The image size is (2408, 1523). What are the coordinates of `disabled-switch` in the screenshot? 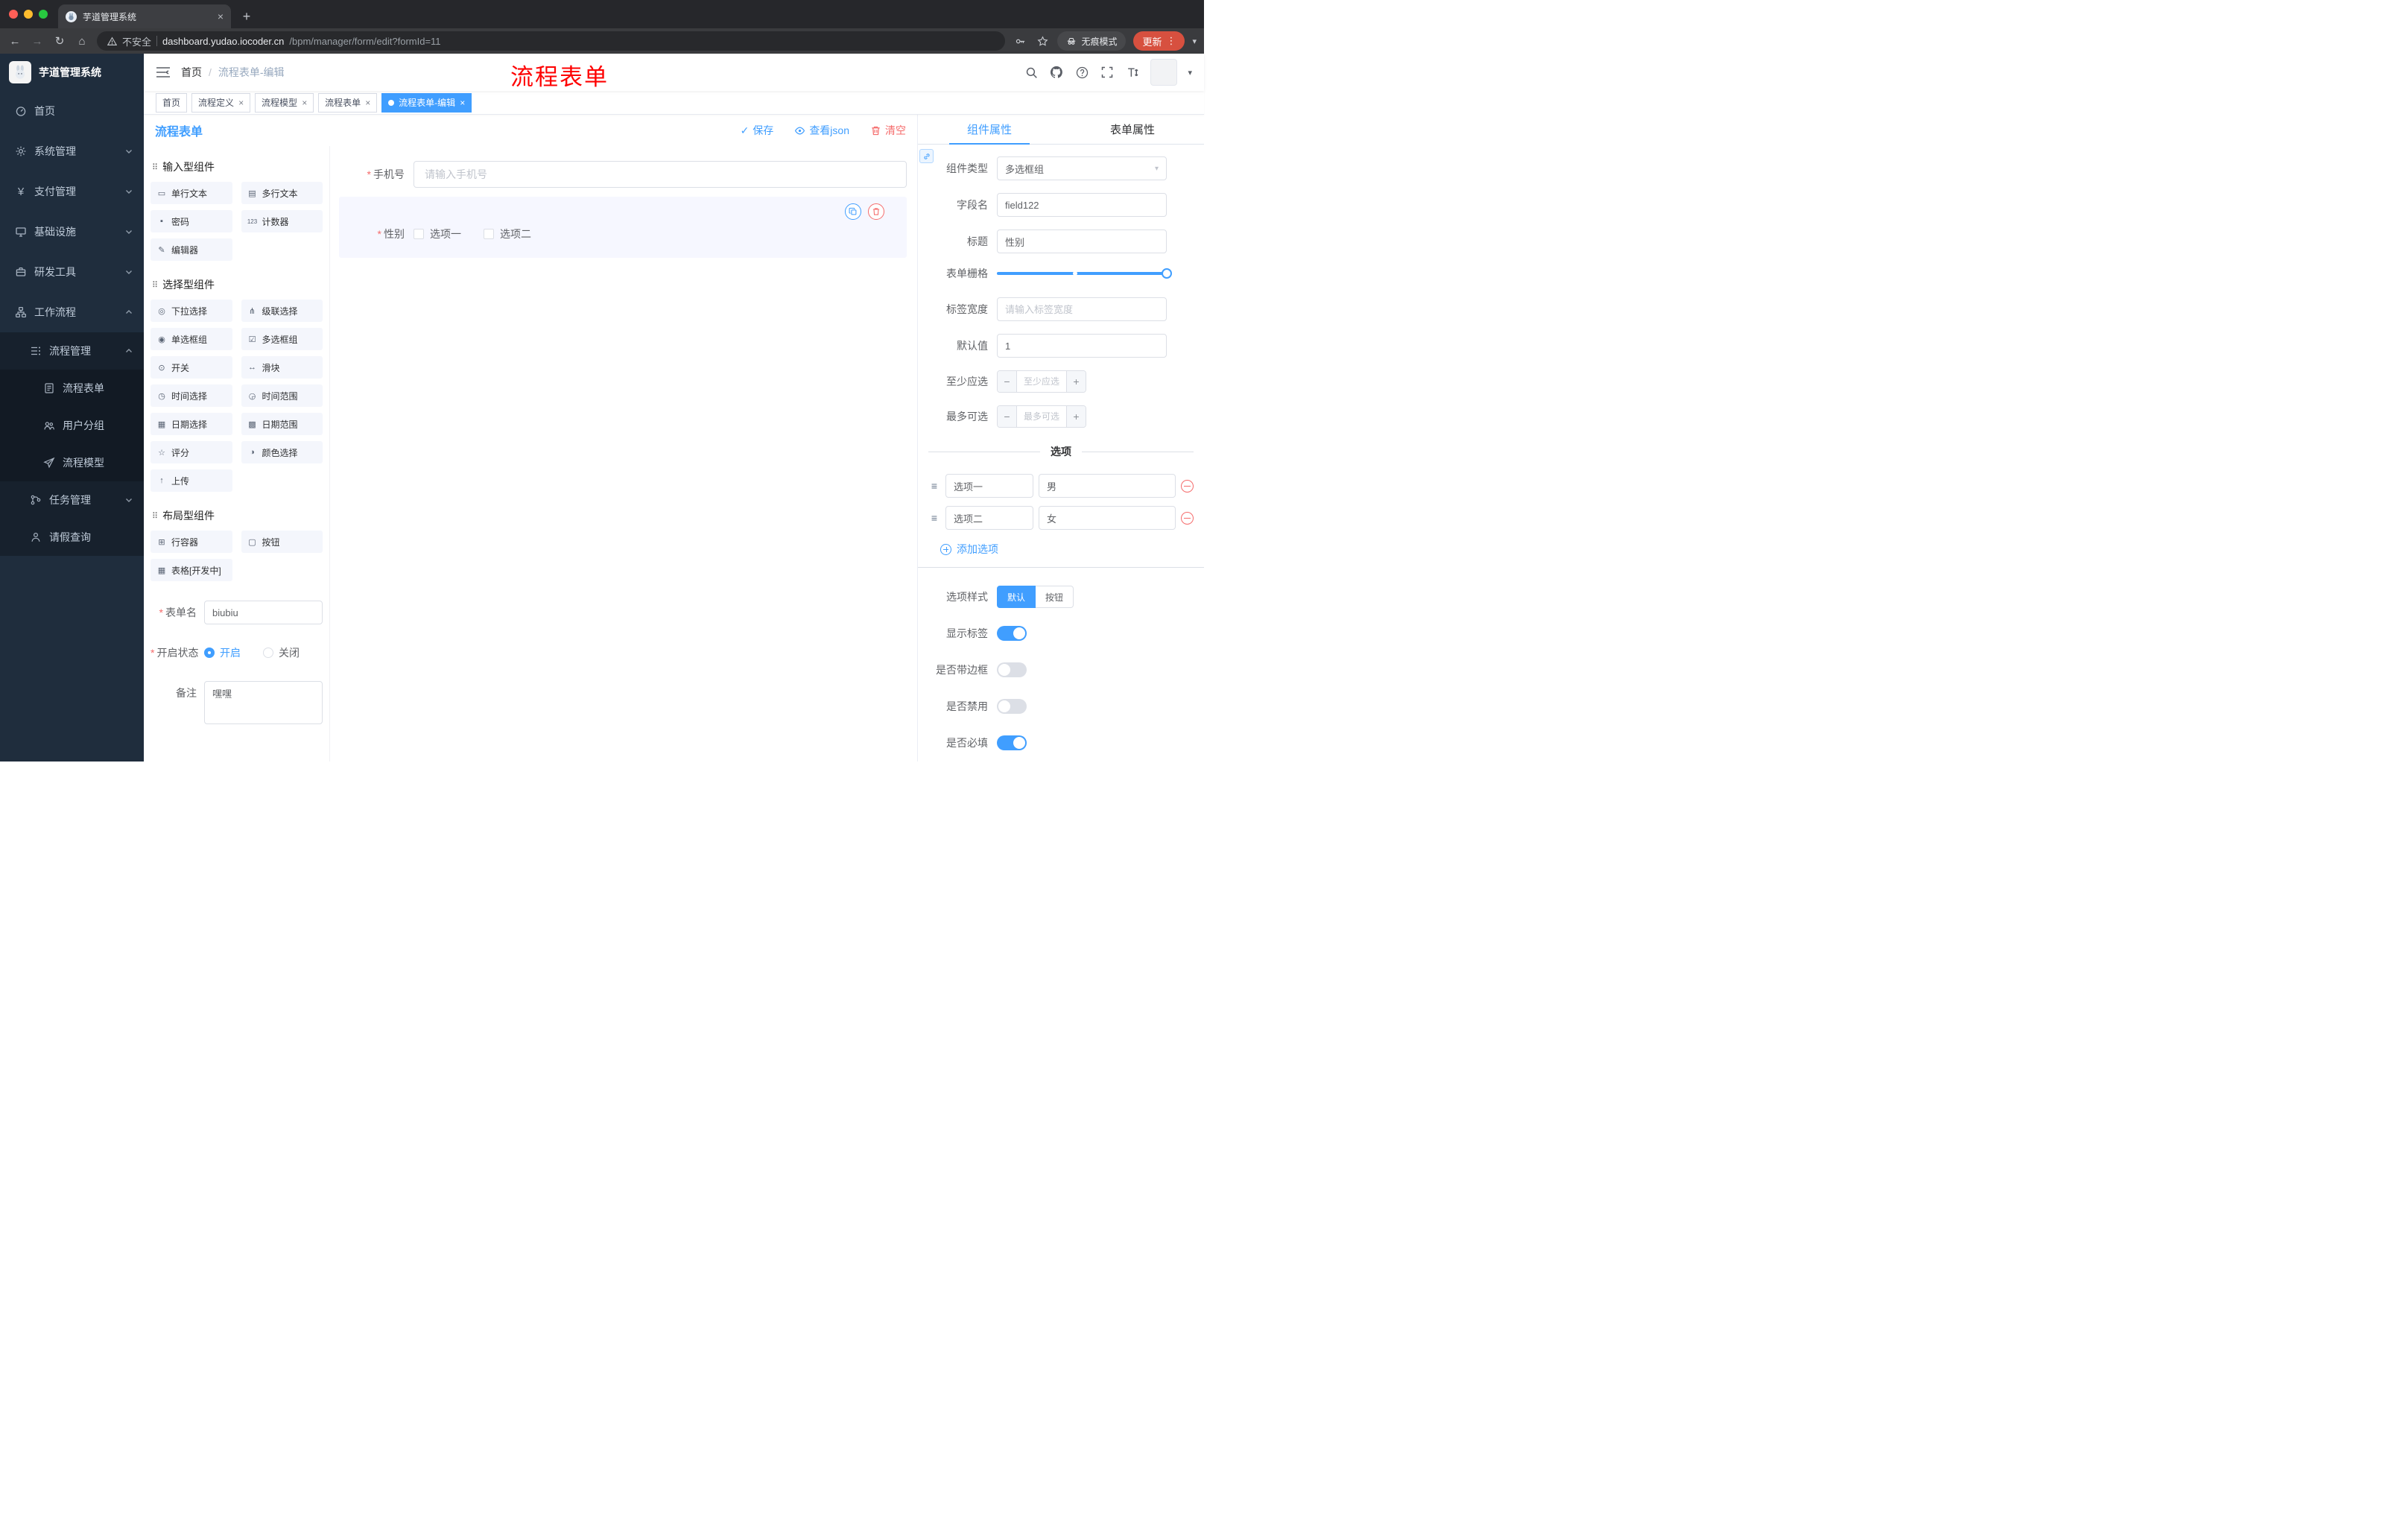 It's located at (1012, 706).